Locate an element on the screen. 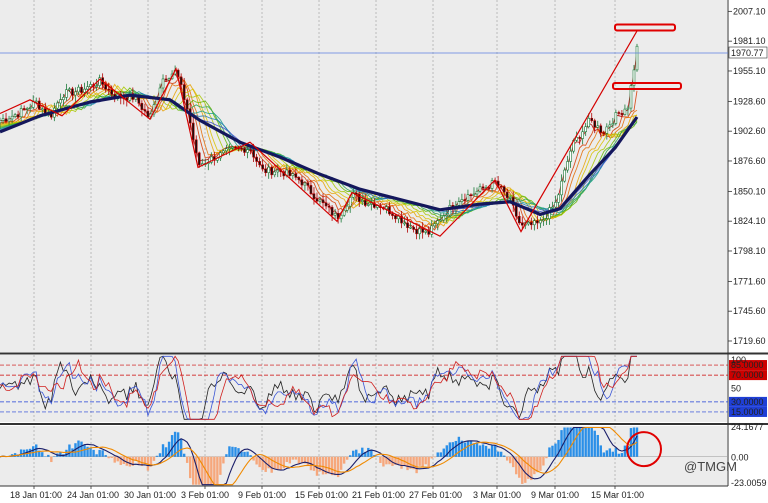 Image resolution: width=768 pixels, height=503 pixels. price-tick-label: 1798.10 is located at coordinates (749, 251).